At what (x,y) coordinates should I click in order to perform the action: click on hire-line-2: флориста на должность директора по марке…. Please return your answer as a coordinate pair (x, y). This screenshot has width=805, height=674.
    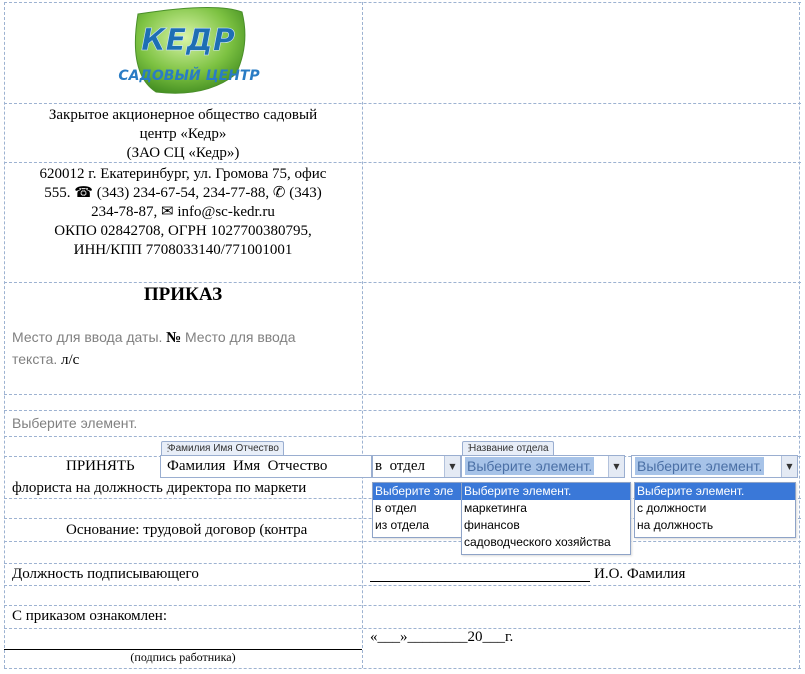
    Looking at the image, I should click on (159, 488).